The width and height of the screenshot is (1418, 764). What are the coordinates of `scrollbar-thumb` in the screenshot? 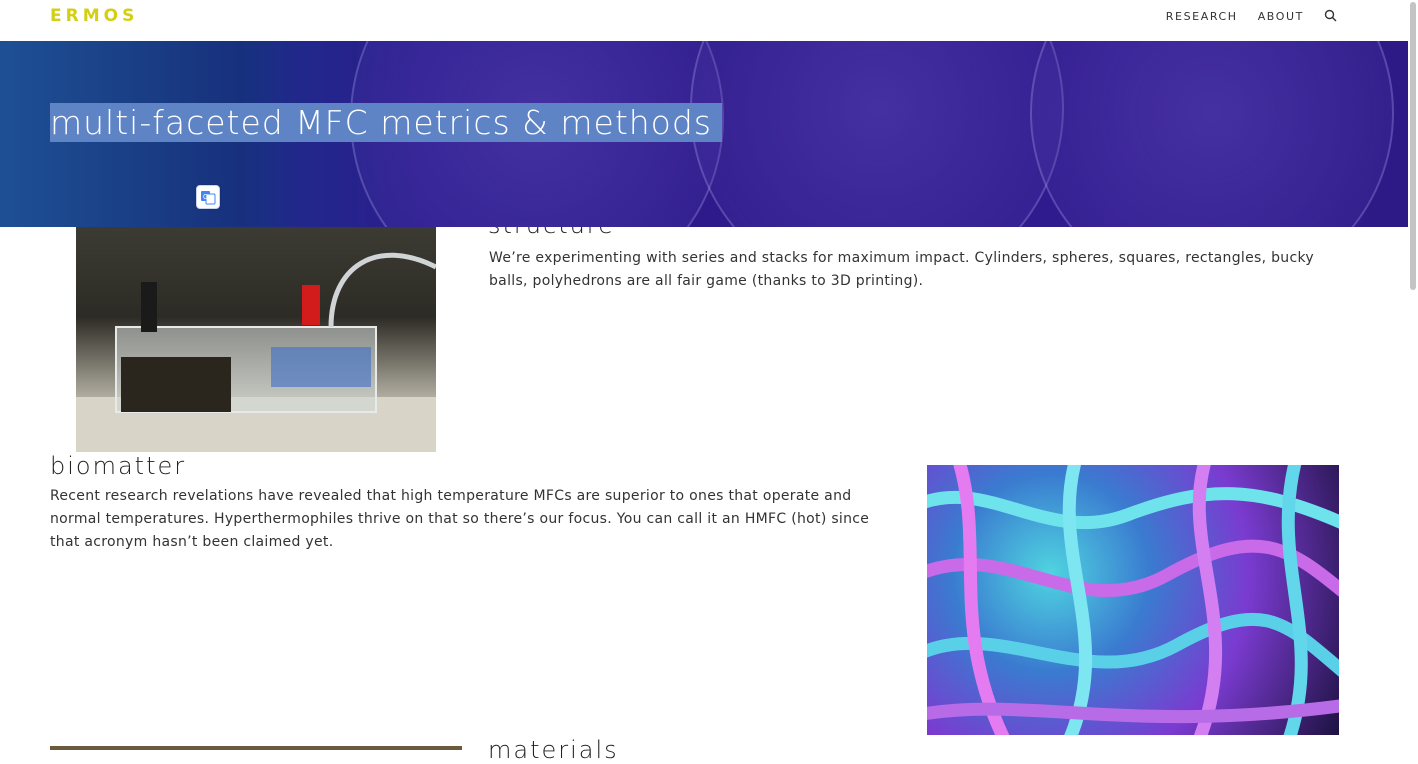 It's located at (1413, 146).